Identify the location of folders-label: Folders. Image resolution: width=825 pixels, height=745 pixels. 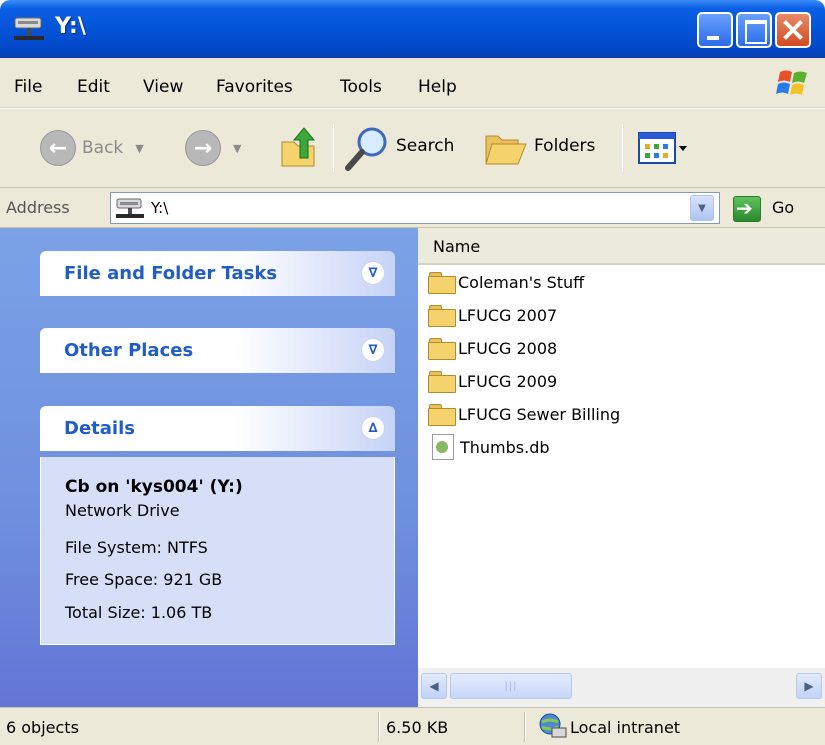
(565, 146).